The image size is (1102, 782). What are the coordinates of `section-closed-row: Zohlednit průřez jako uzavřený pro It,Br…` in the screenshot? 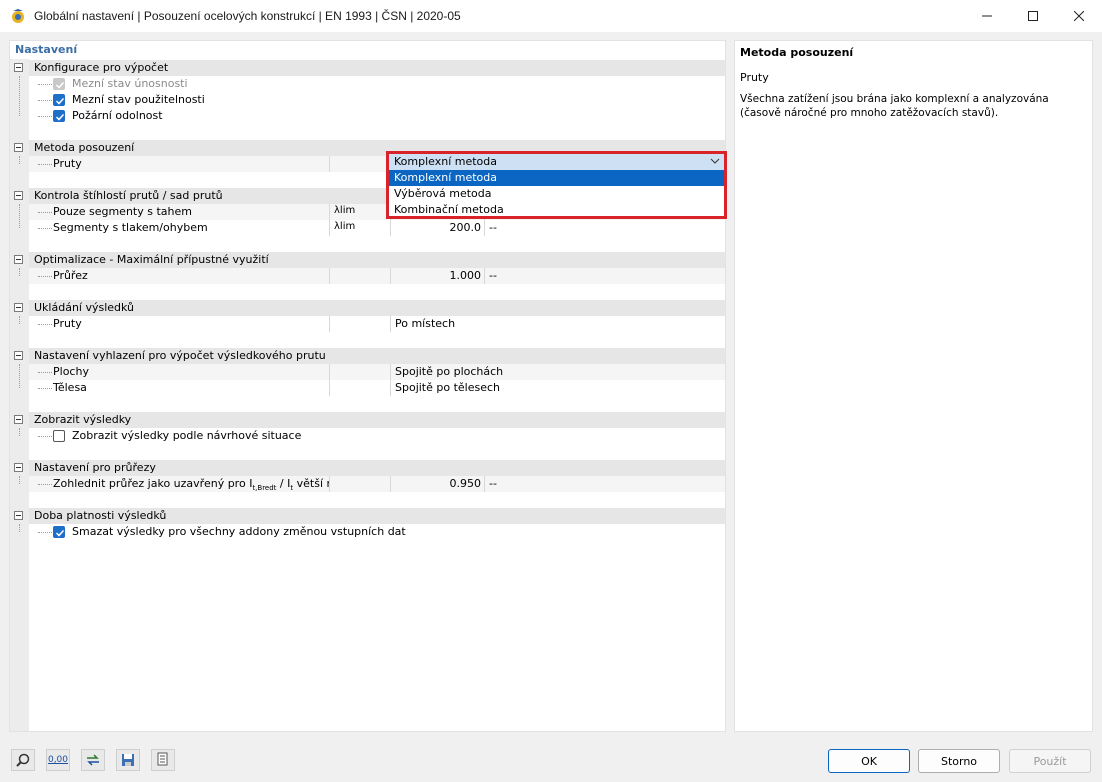 It's located at (377, 484).